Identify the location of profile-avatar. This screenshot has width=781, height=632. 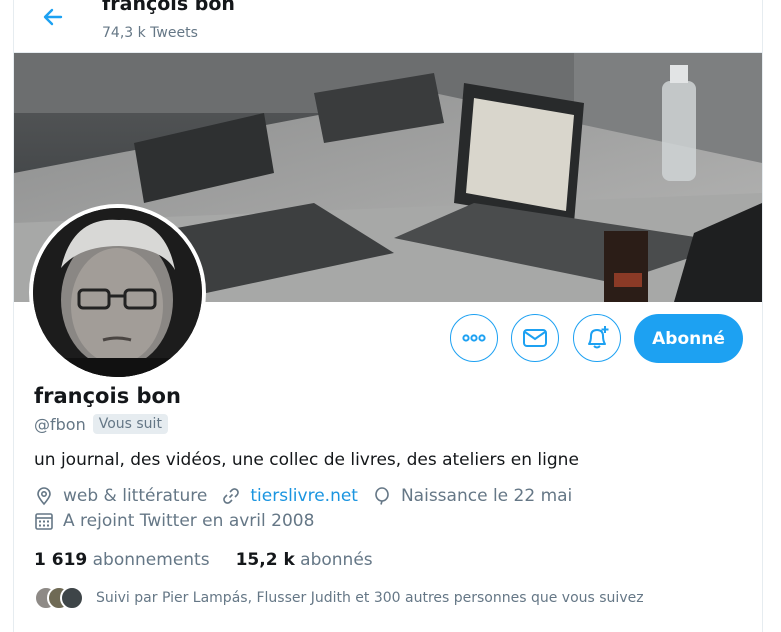
(117, 292).